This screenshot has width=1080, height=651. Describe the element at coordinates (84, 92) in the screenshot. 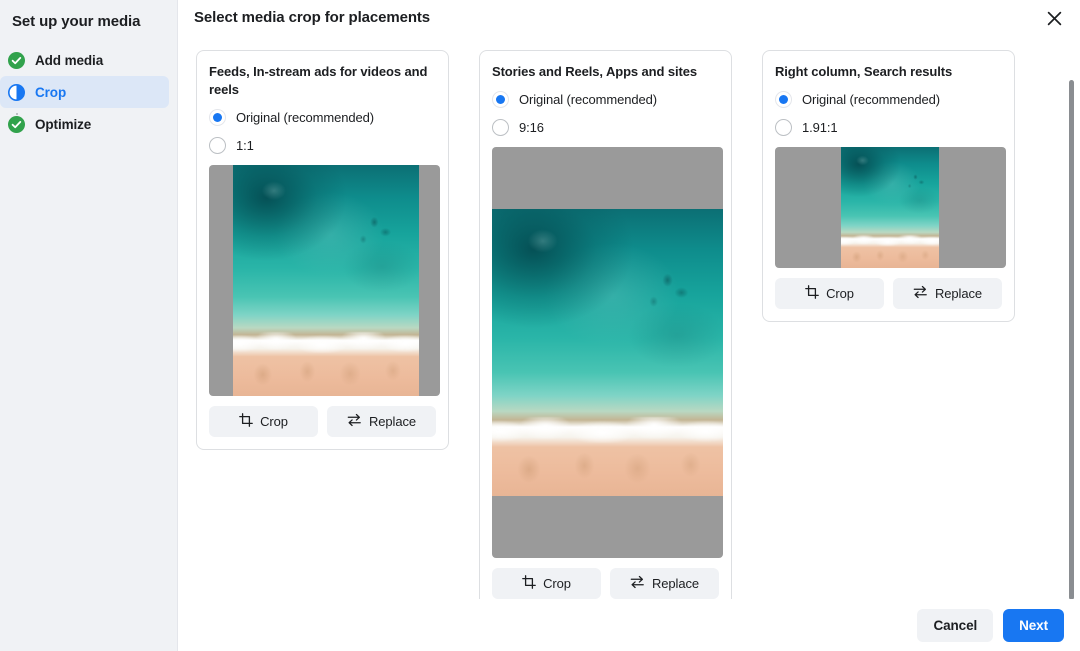

I see `sidebar-item-crop: Crop` at that location.